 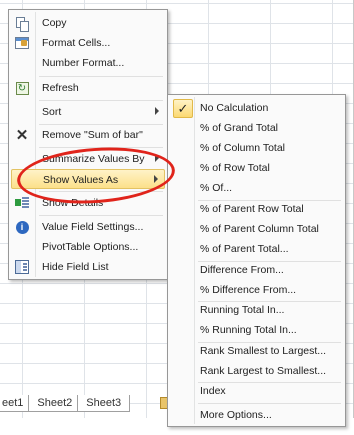 What do you see at coordinates (22, 267) in the screenshot?
I see `hide-field-list-icon` at bounding box center [22, 267].